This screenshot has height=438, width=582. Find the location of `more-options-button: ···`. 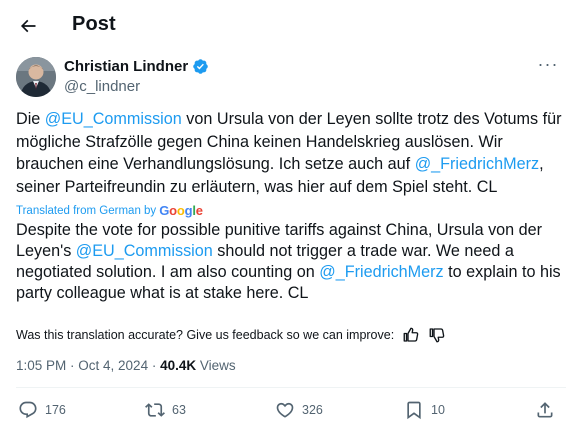

more-options-button: ··· is located at coordinates (548, 65).